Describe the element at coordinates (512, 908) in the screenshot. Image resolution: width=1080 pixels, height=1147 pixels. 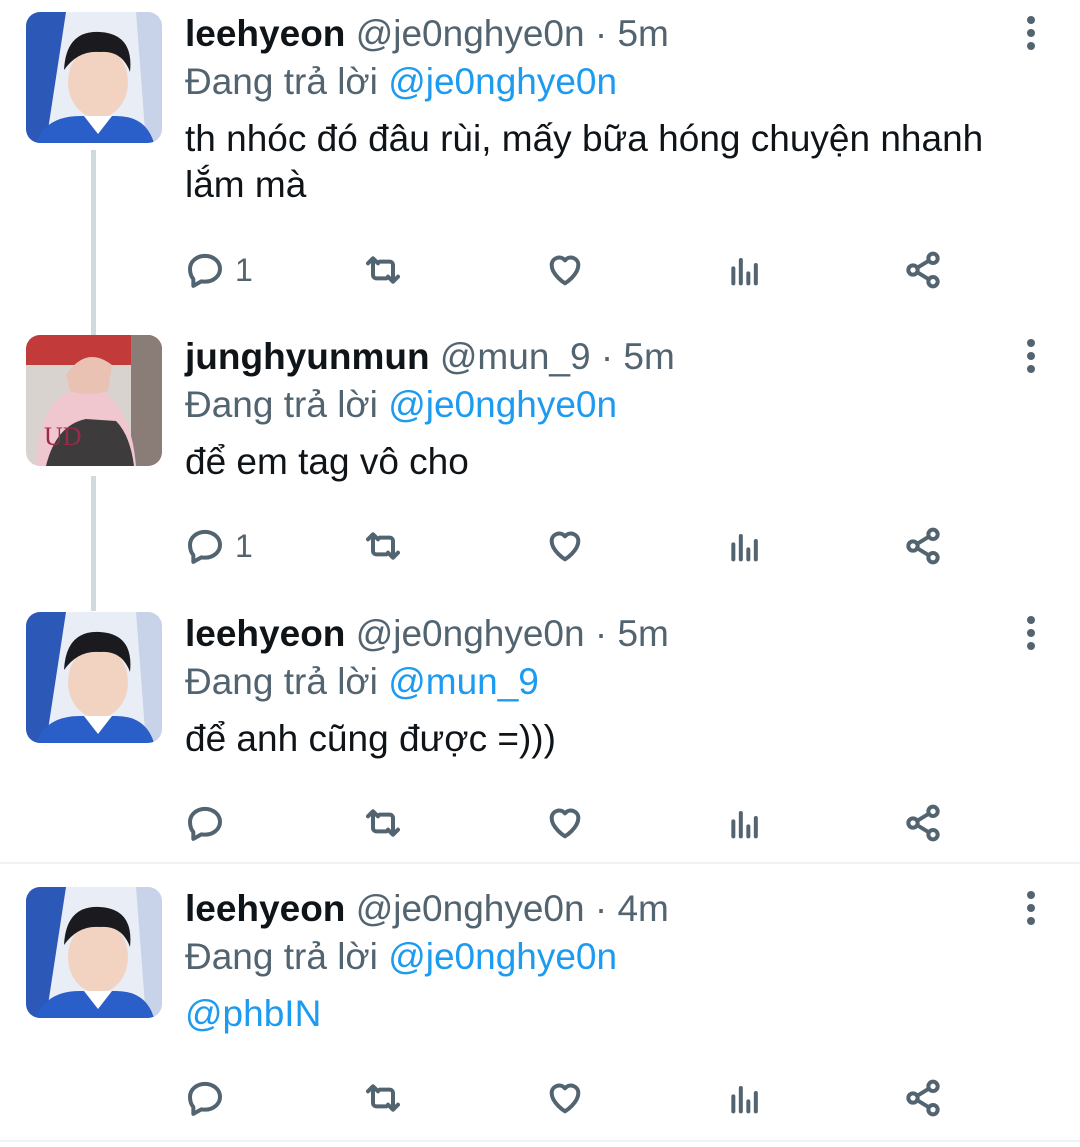
I see `handle-time: @je0nghye0n · 4m` at that location.